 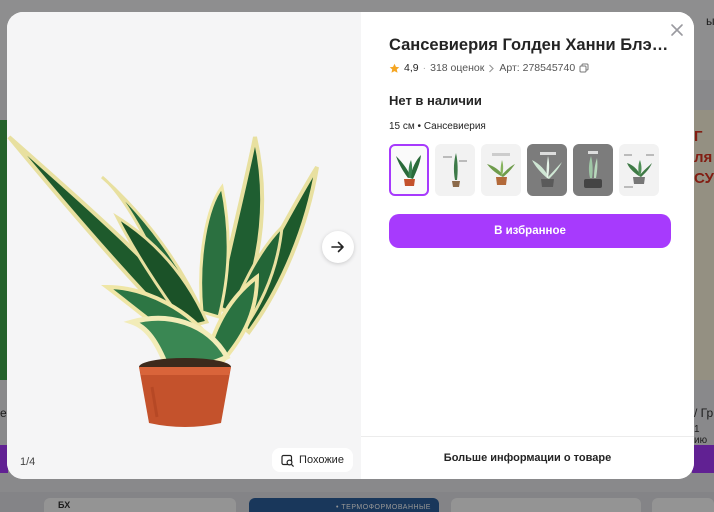 I want to click on image-counter: 1/4, so click(x=28, y=462).